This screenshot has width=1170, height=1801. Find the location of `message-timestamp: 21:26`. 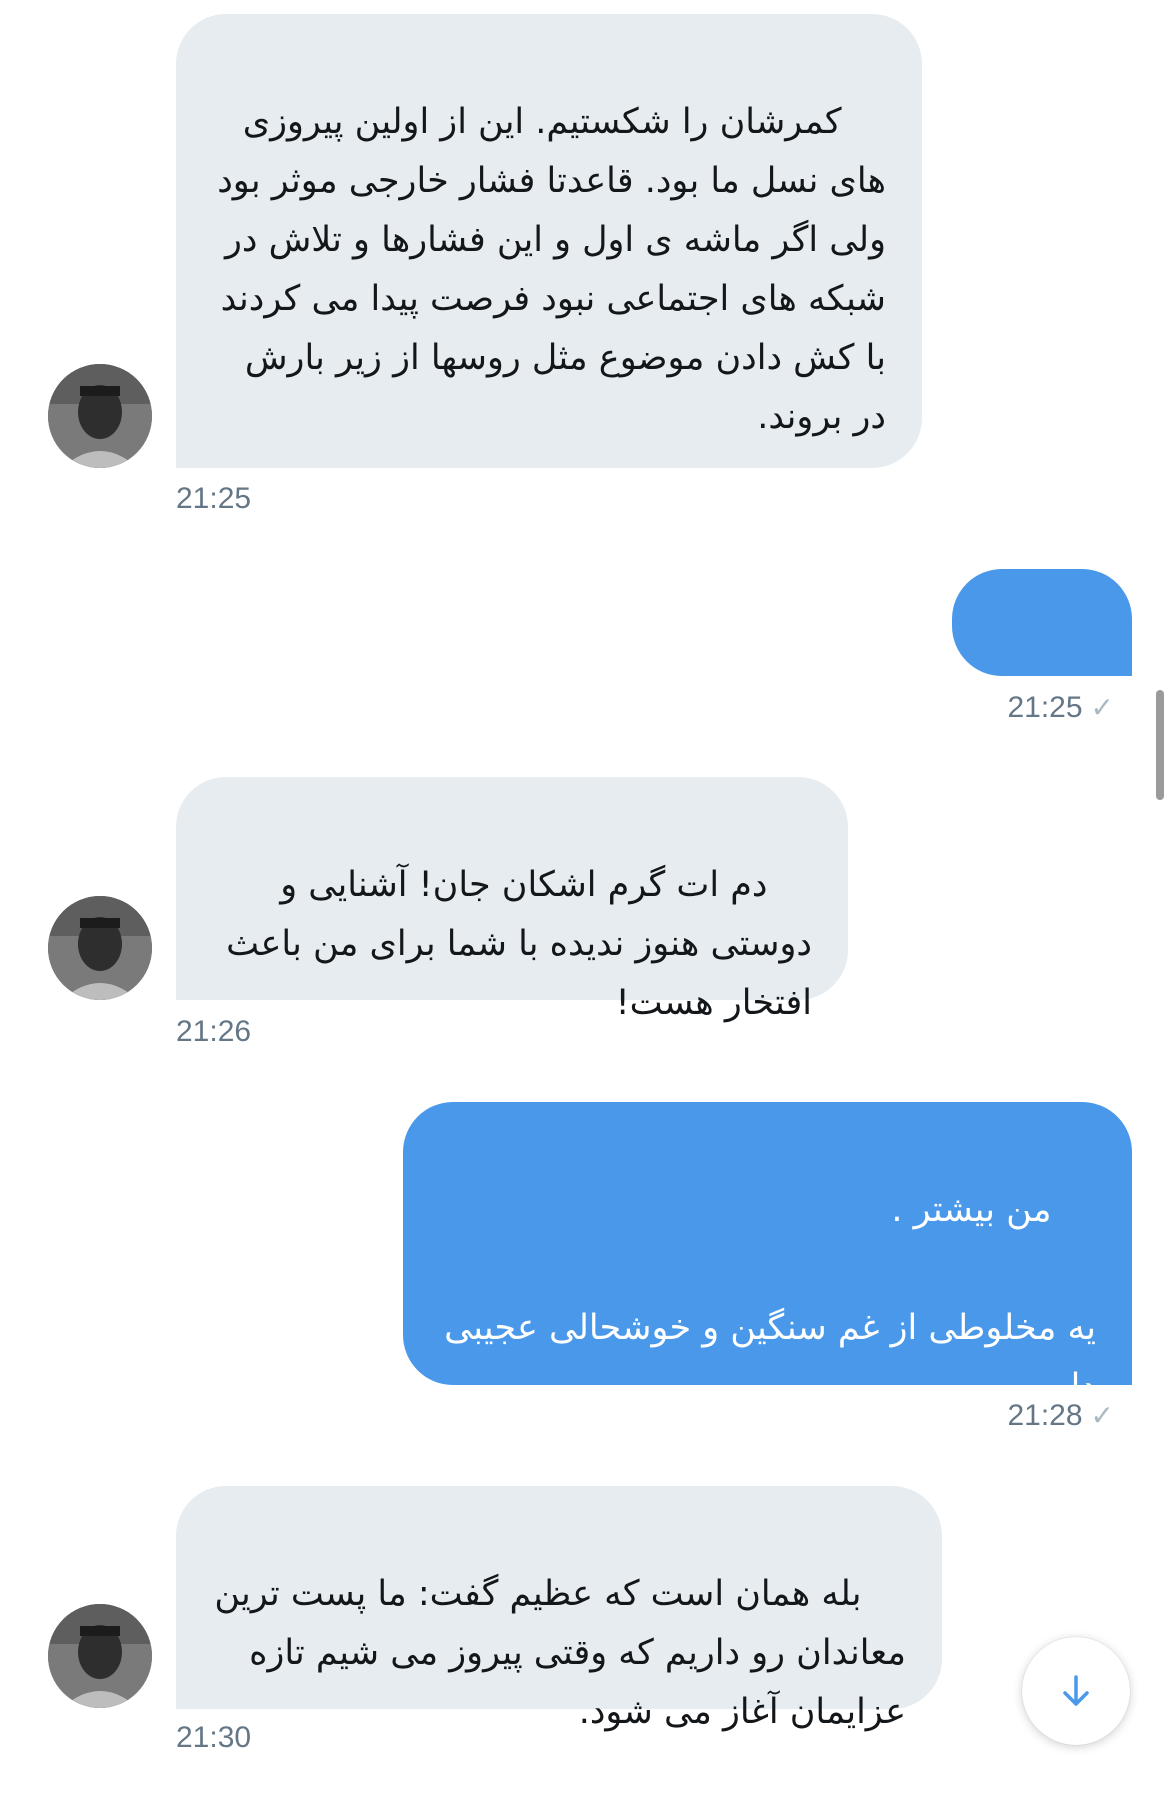

message-timestamp: 21:26 is located at coordinates (214, 1031).